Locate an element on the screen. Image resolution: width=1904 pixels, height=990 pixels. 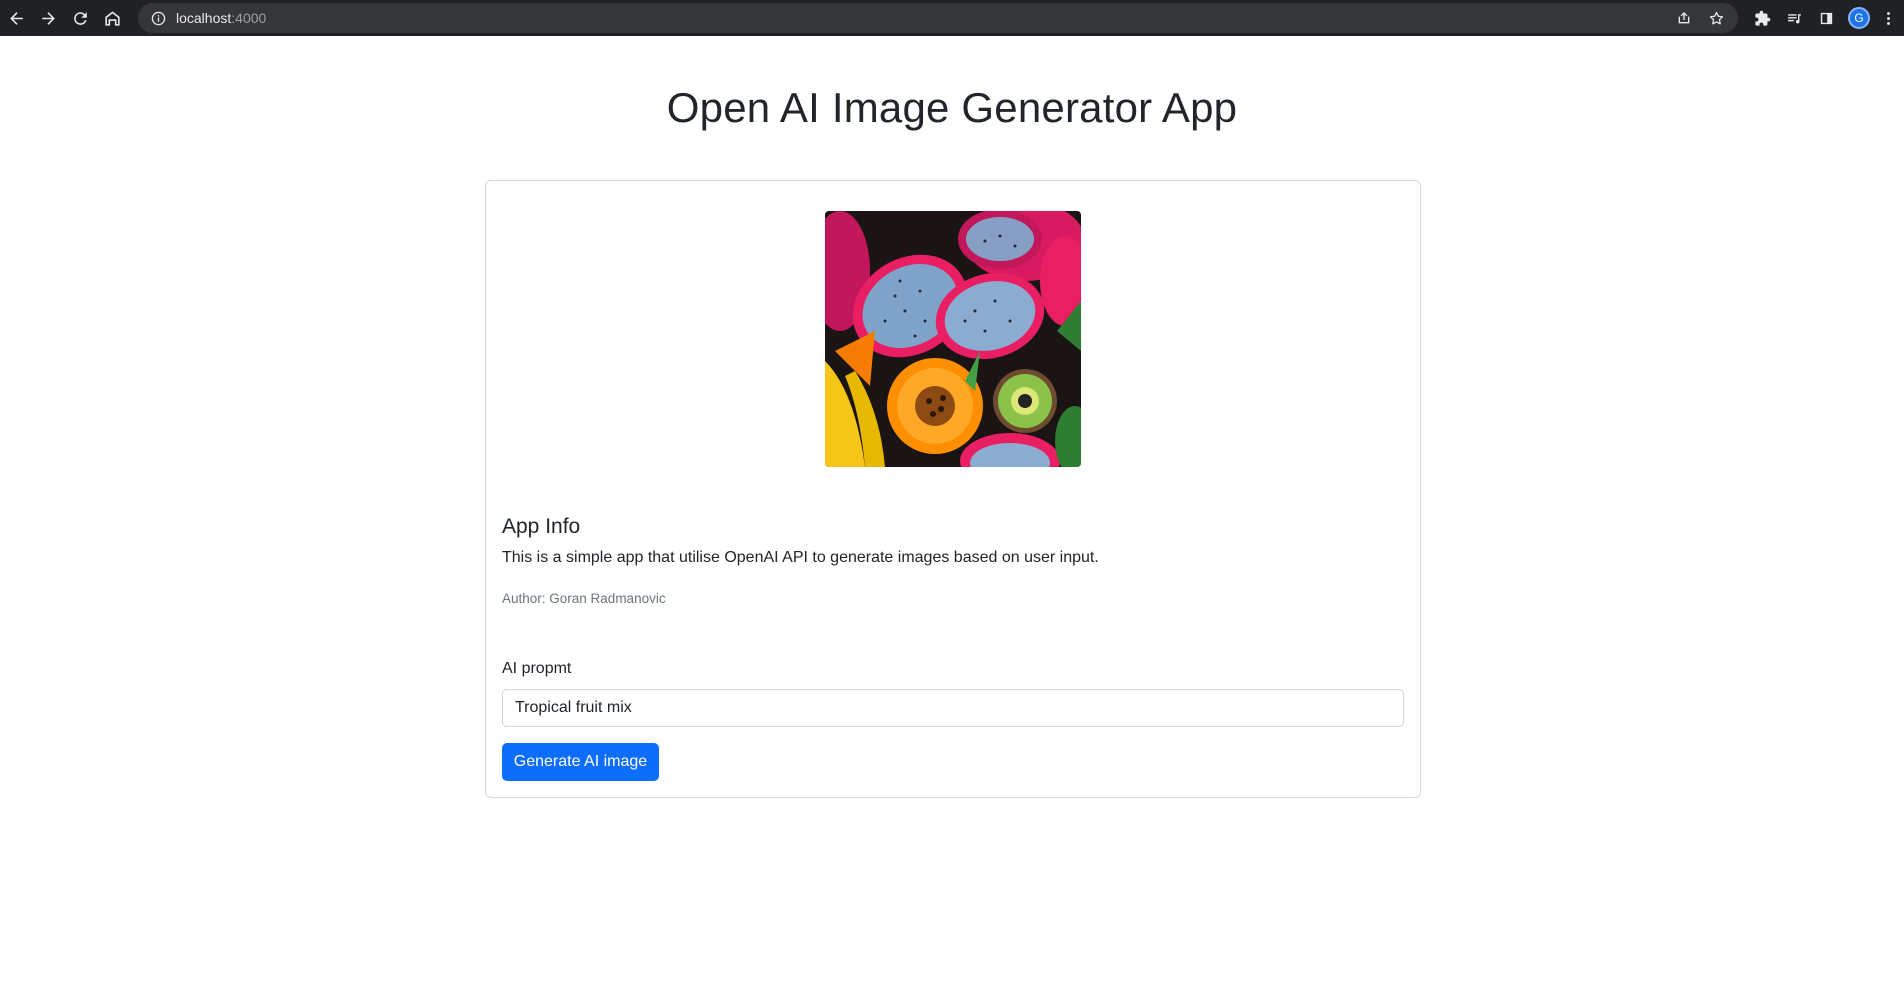
home-icon is located at coordinates (112, 18).